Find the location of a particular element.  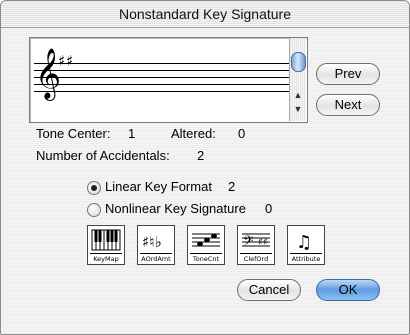

nonlinear-key-signature-radio is located at coordinates (94, 210).